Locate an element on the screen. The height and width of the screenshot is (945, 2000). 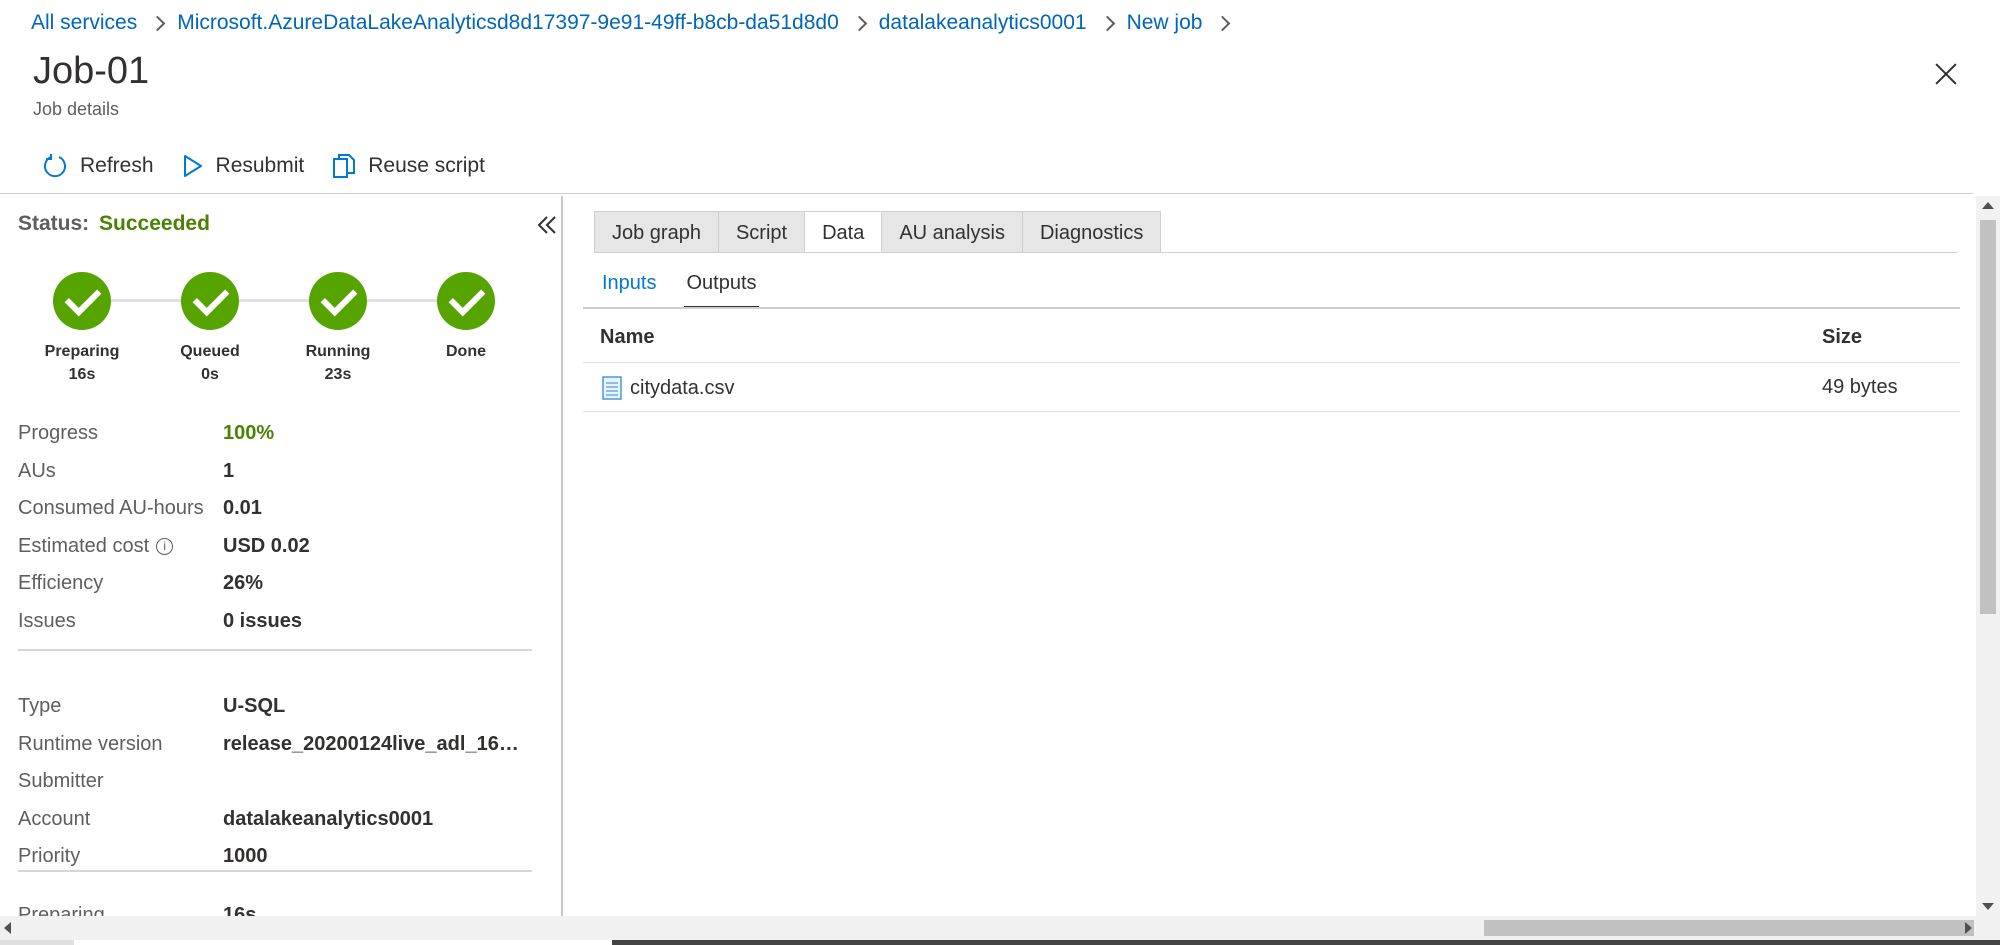
column-header-name: Name is located at coordinates (627, 337).